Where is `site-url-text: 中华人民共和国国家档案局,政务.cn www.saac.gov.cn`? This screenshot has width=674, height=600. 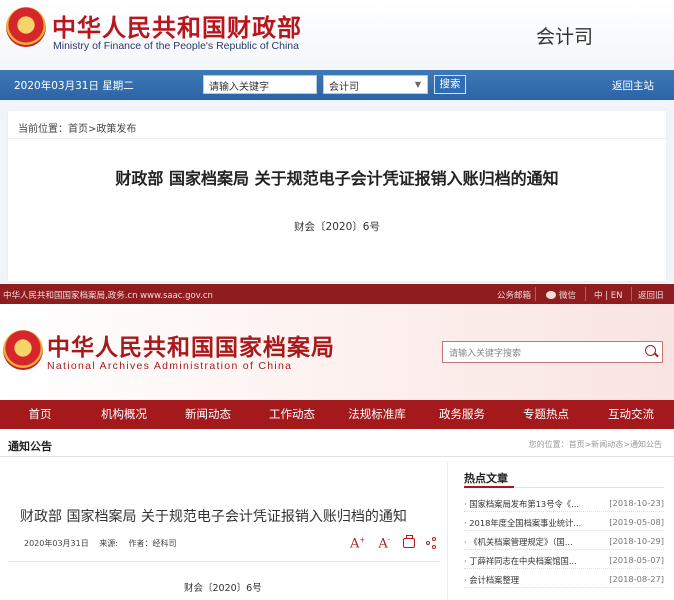
site-url-text: 中华人民共和国国家档案局,政务.cn www.saac.gov.cn is located at coordinates (108, 296).